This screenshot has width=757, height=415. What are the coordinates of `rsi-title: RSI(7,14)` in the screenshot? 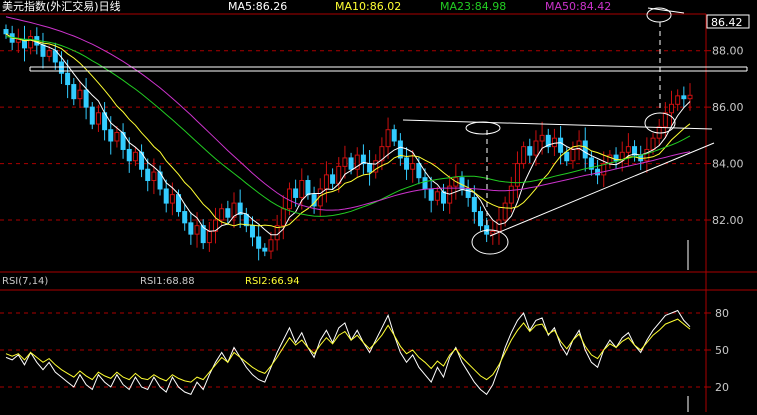 It's located at (25, 281).